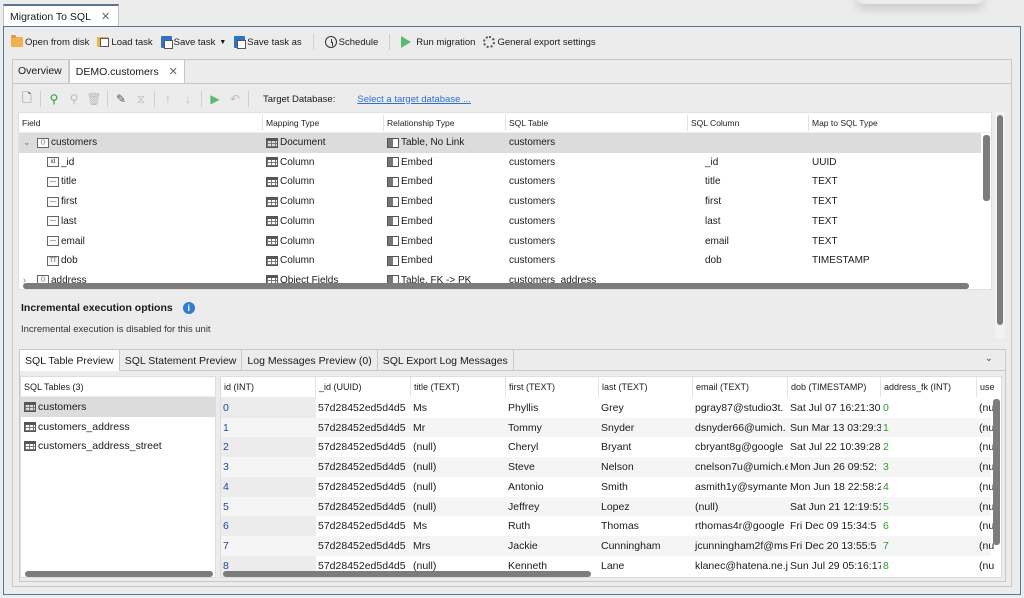 The width and height of the screenshot is (1024, 598). I want to click on column-header: _id (UUID), so click(363, 387).